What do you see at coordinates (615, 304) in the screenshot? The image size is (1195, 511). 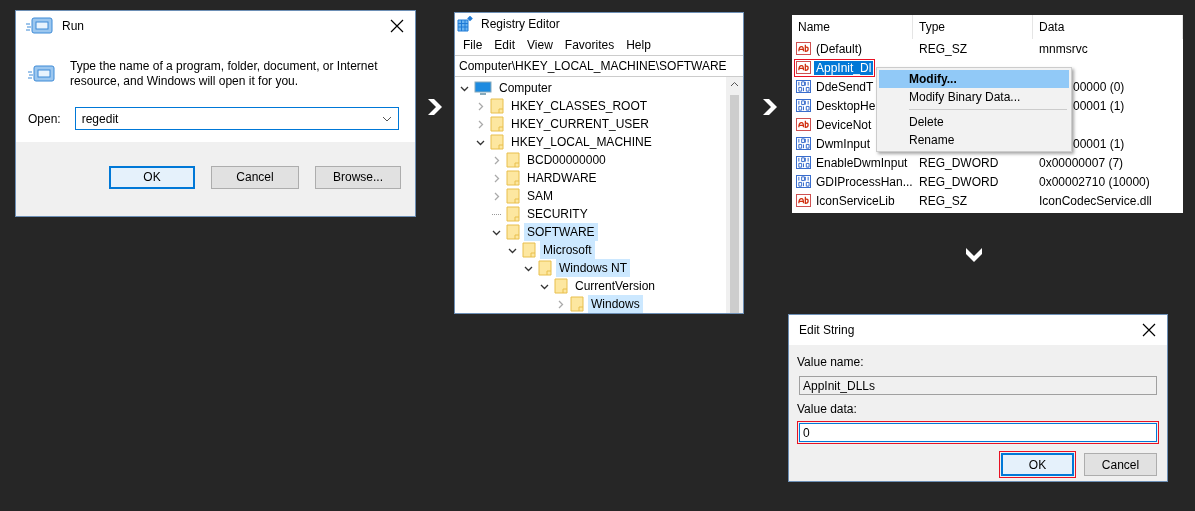 I see `tree-item: Windows` at bounding box center [615, 304].